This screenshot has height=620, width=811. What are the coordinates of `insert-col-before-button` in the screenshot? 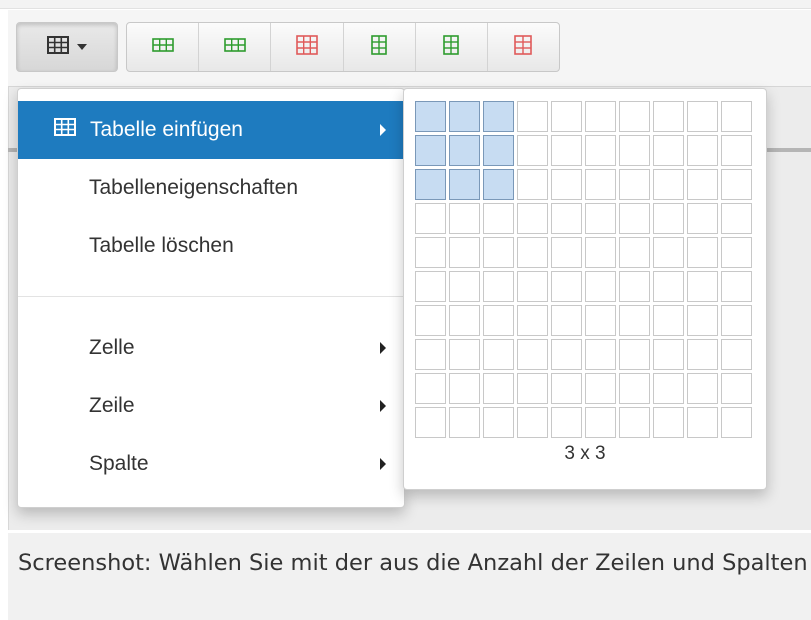 It's located at (380, 47).